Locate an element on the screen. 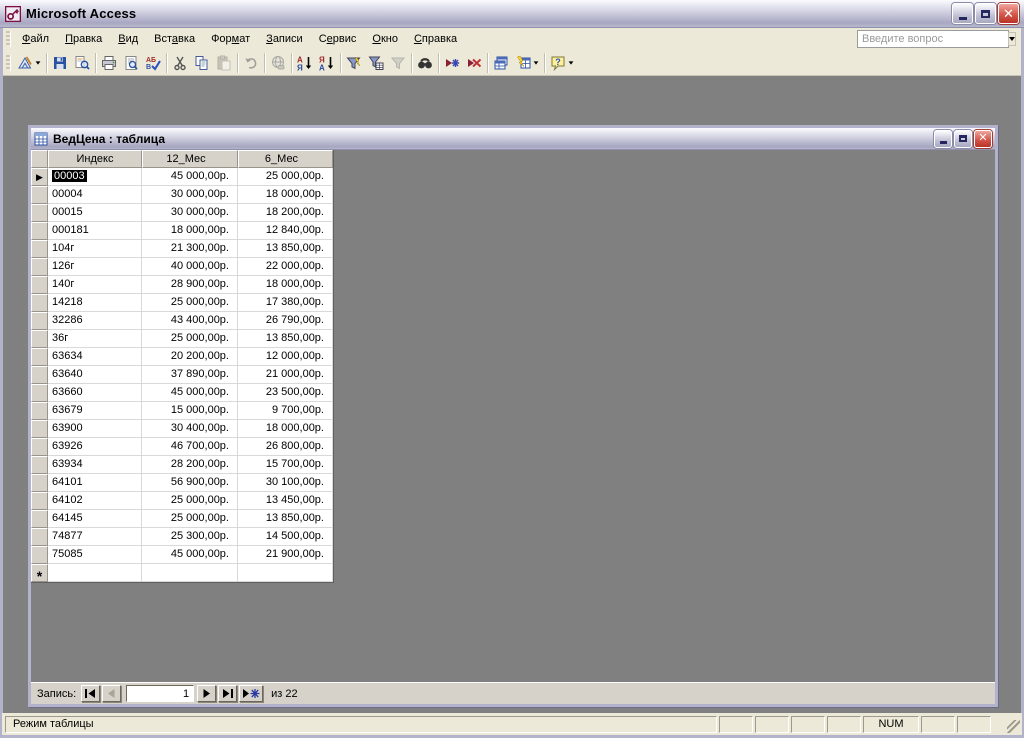 The width and height of the screenshot is (1024, 738). menu-справка: Справка is located at coordinates (435, 39).